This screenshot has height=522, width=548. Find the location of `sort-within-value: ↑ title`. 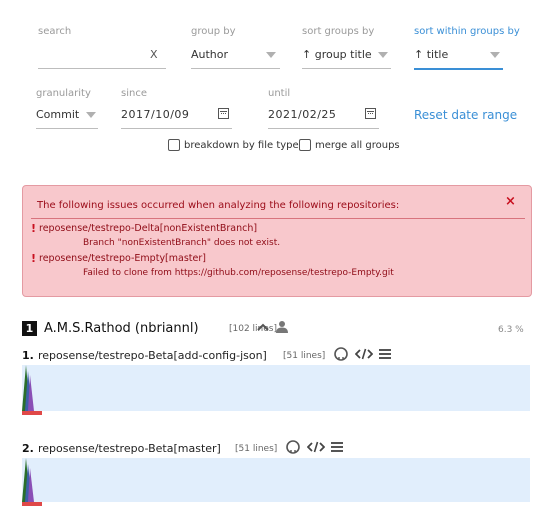

sort-within-value: ↑ title is located at coordinates (431, 54).